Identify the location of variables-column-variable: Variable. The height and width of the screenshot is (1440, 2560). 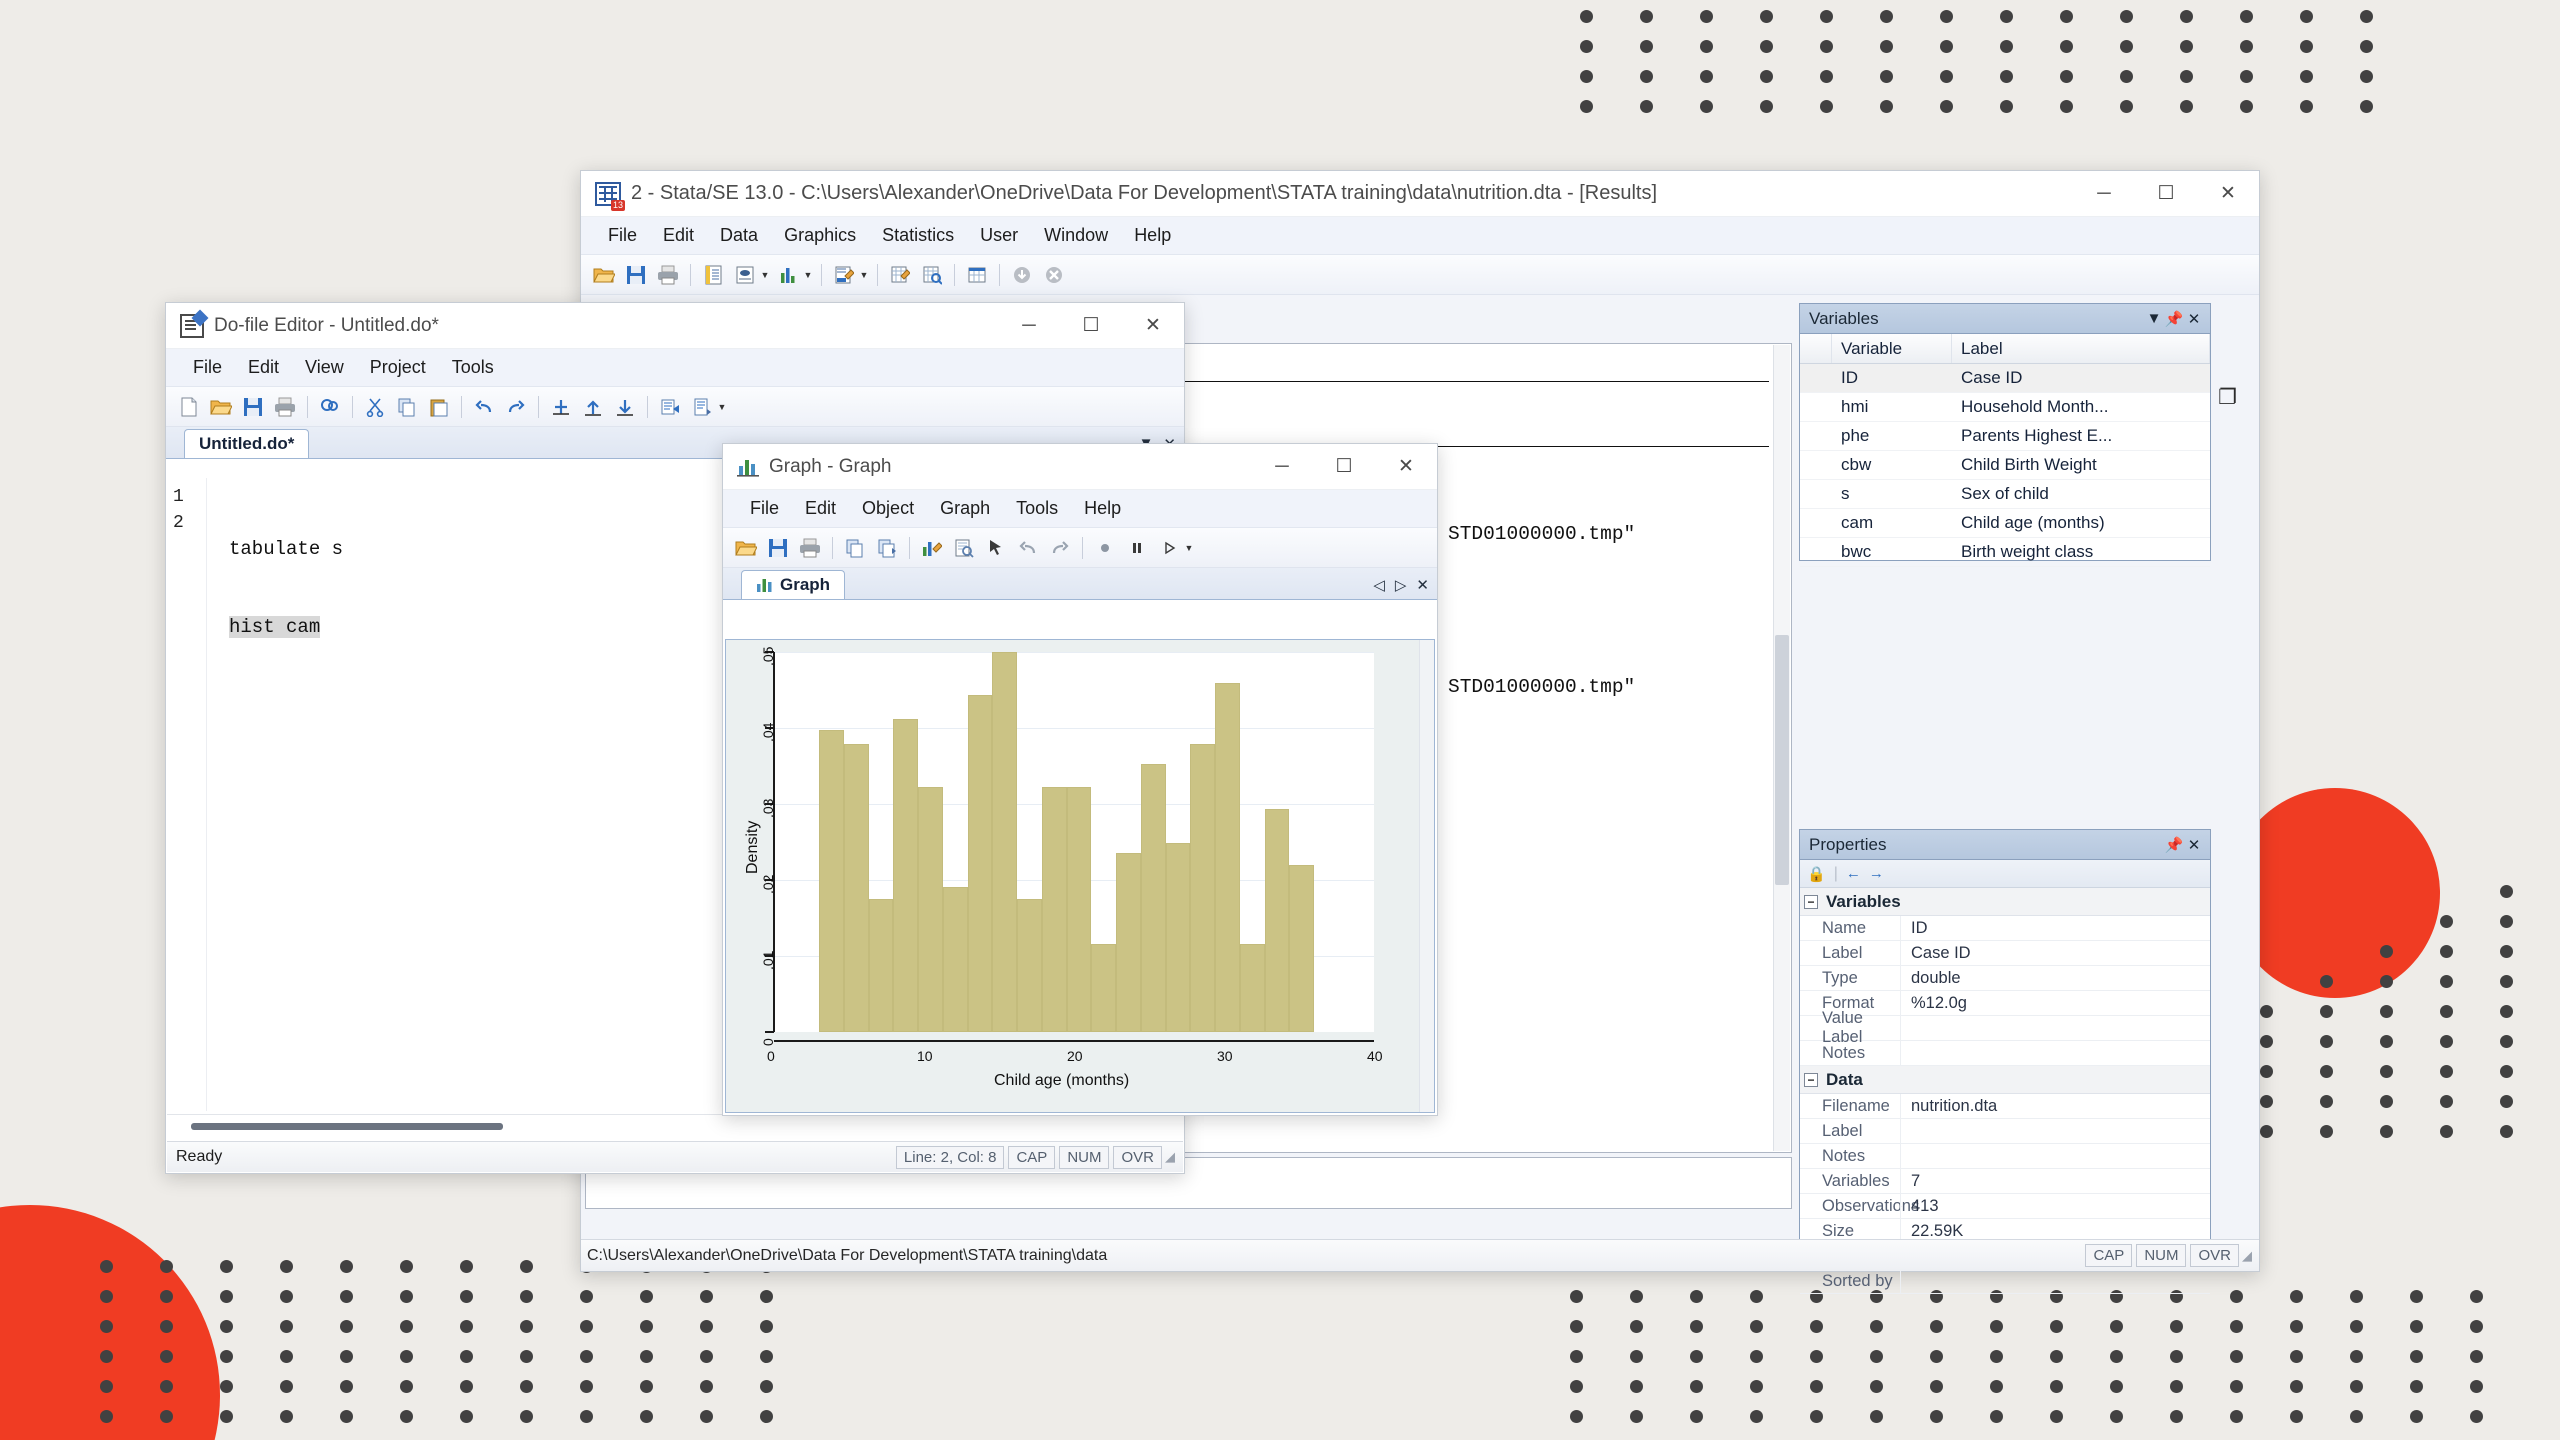
(1892, 348).